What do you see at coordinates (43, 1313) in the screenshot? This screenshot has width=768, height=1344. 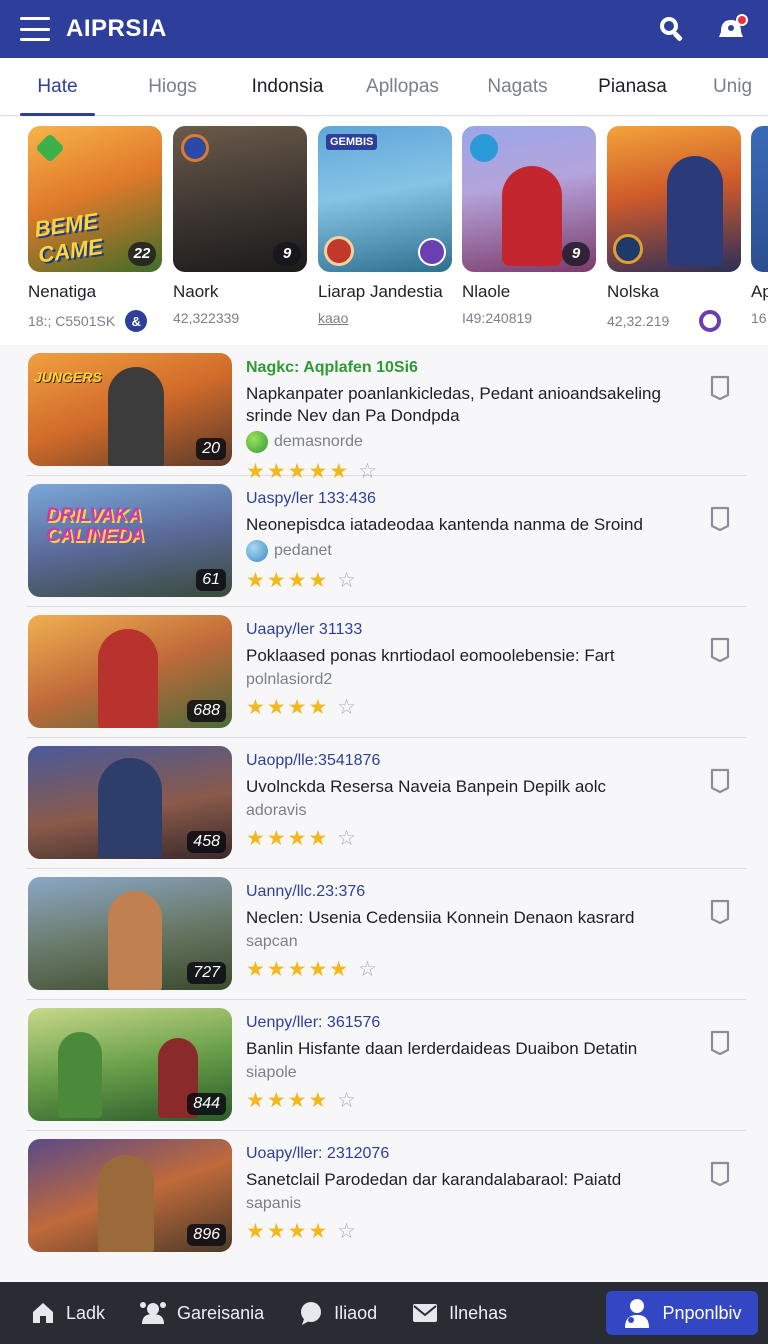 I see `home-icon` at bounding box center [43, 1313].